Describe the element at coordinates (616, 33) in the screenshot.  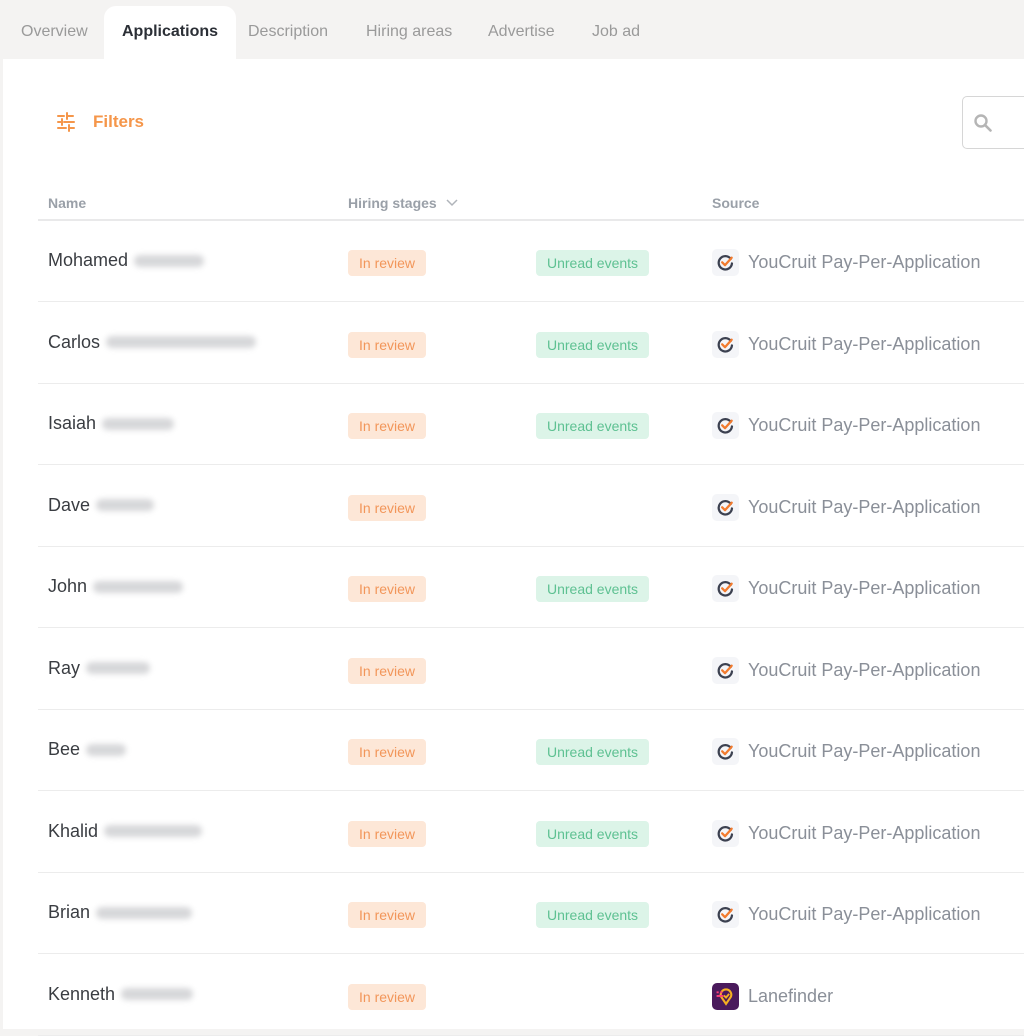
I see `tab-job-ad: Job ad` at that location.